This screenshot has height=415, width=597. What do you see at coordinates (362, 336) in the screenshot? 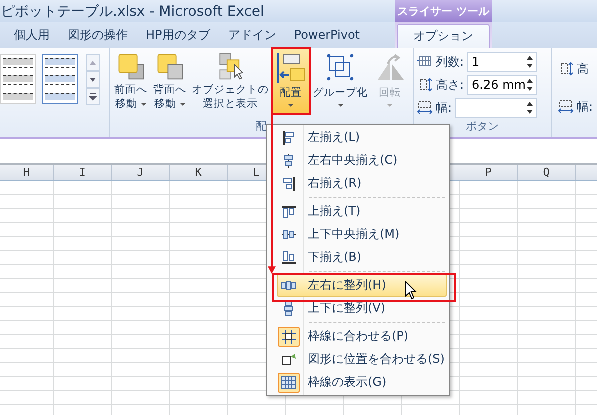
I see `menu-item: 枠線に合わせる(P)` at bounding box center [362, 336].